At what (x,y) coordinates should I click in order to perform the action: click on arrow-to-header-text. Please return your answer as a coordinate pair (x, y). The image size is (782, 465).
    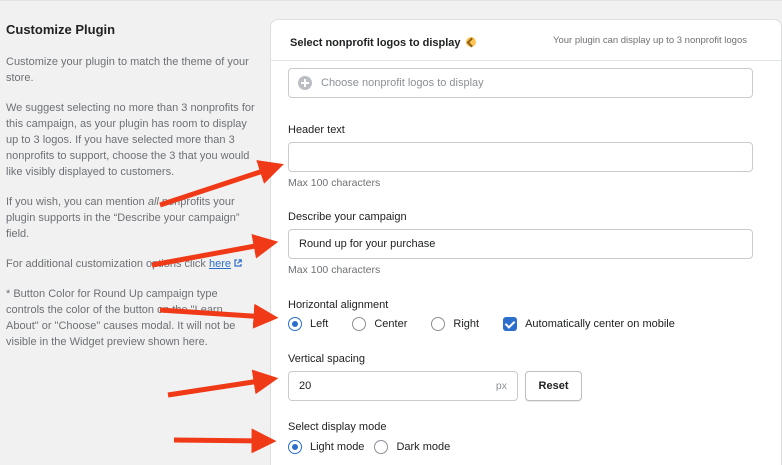
    Looking at the image, I should click on (221, 184).